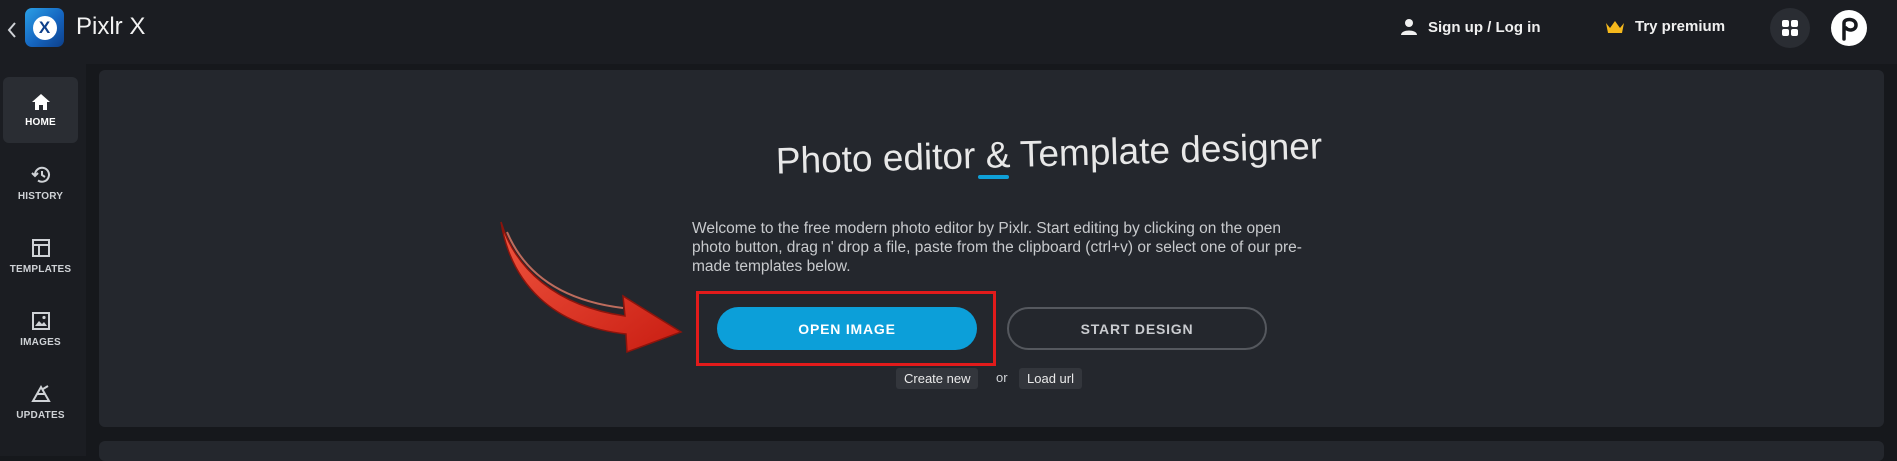  Describe the element at coordinates (40, 342) in the screenshot. I see `sidebar-item-label: IMAGES` at that location.